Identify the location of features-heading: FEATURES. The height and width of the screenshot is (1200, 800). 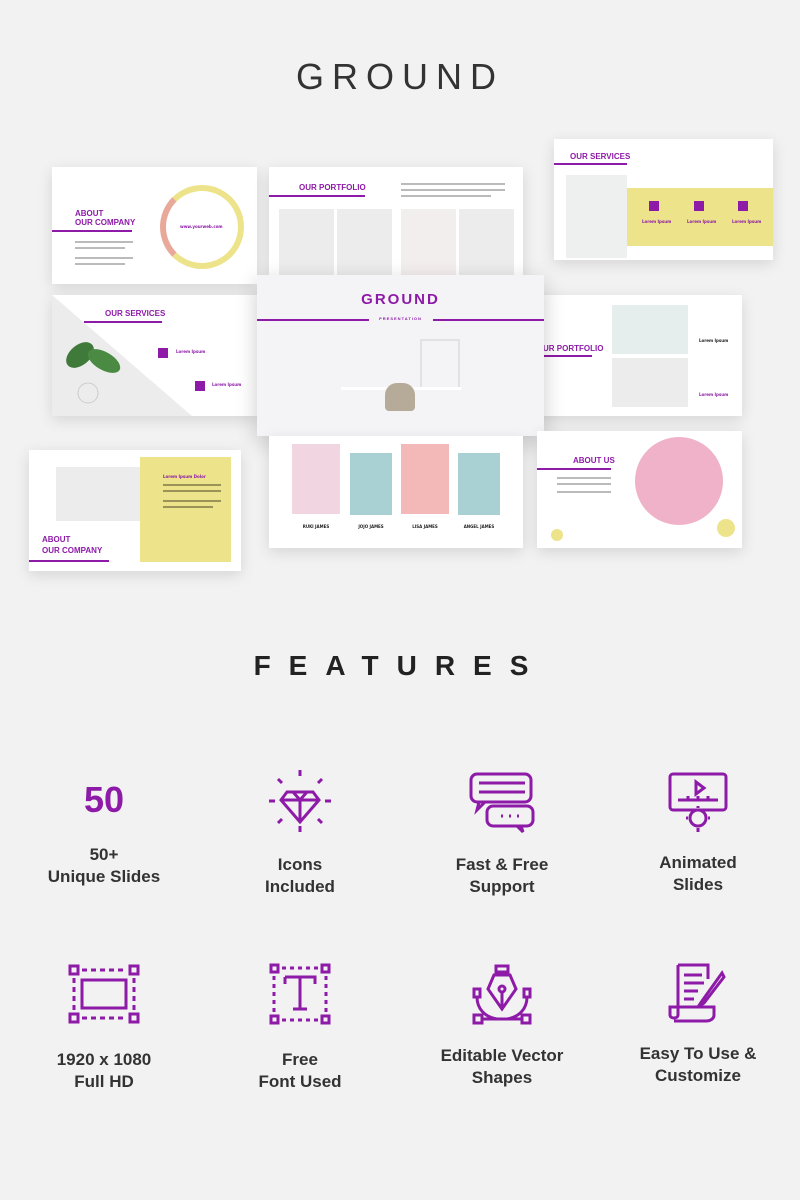
(400, 665).